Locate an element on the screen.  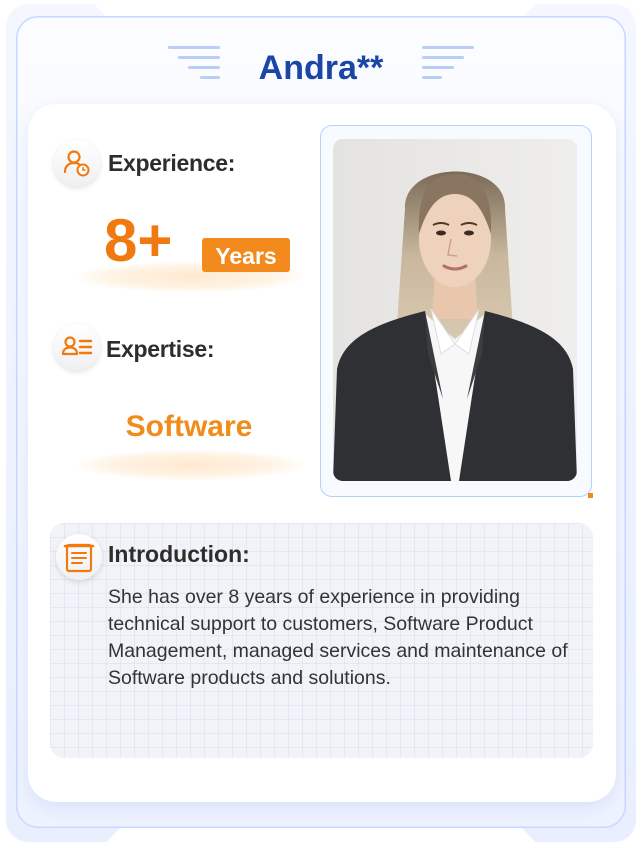
name-row: Andra** is located at coordinates (321, 68).